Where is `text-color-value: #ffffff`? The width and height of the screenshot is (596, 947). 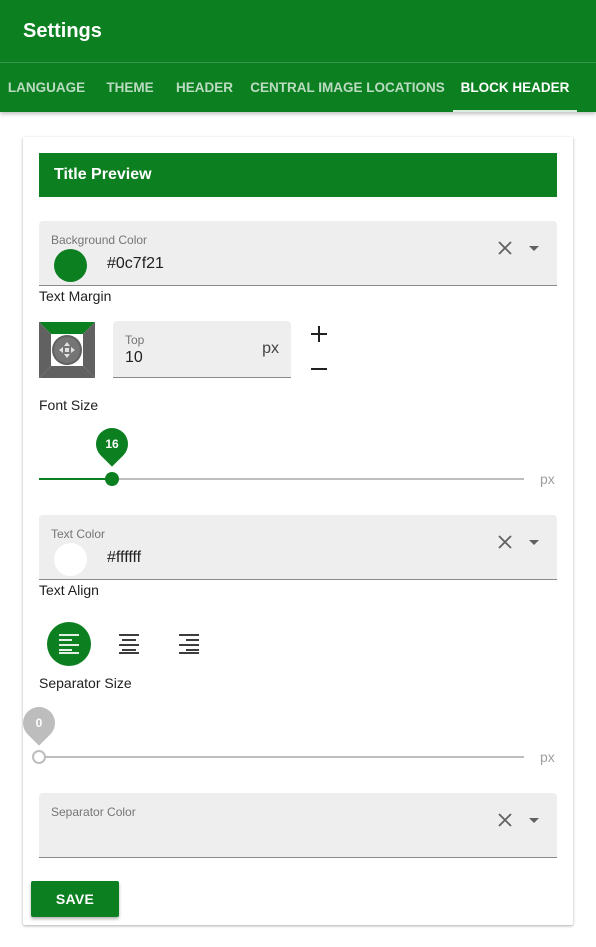
text-color-value: #ffffff is located at coordinates (124, 557).